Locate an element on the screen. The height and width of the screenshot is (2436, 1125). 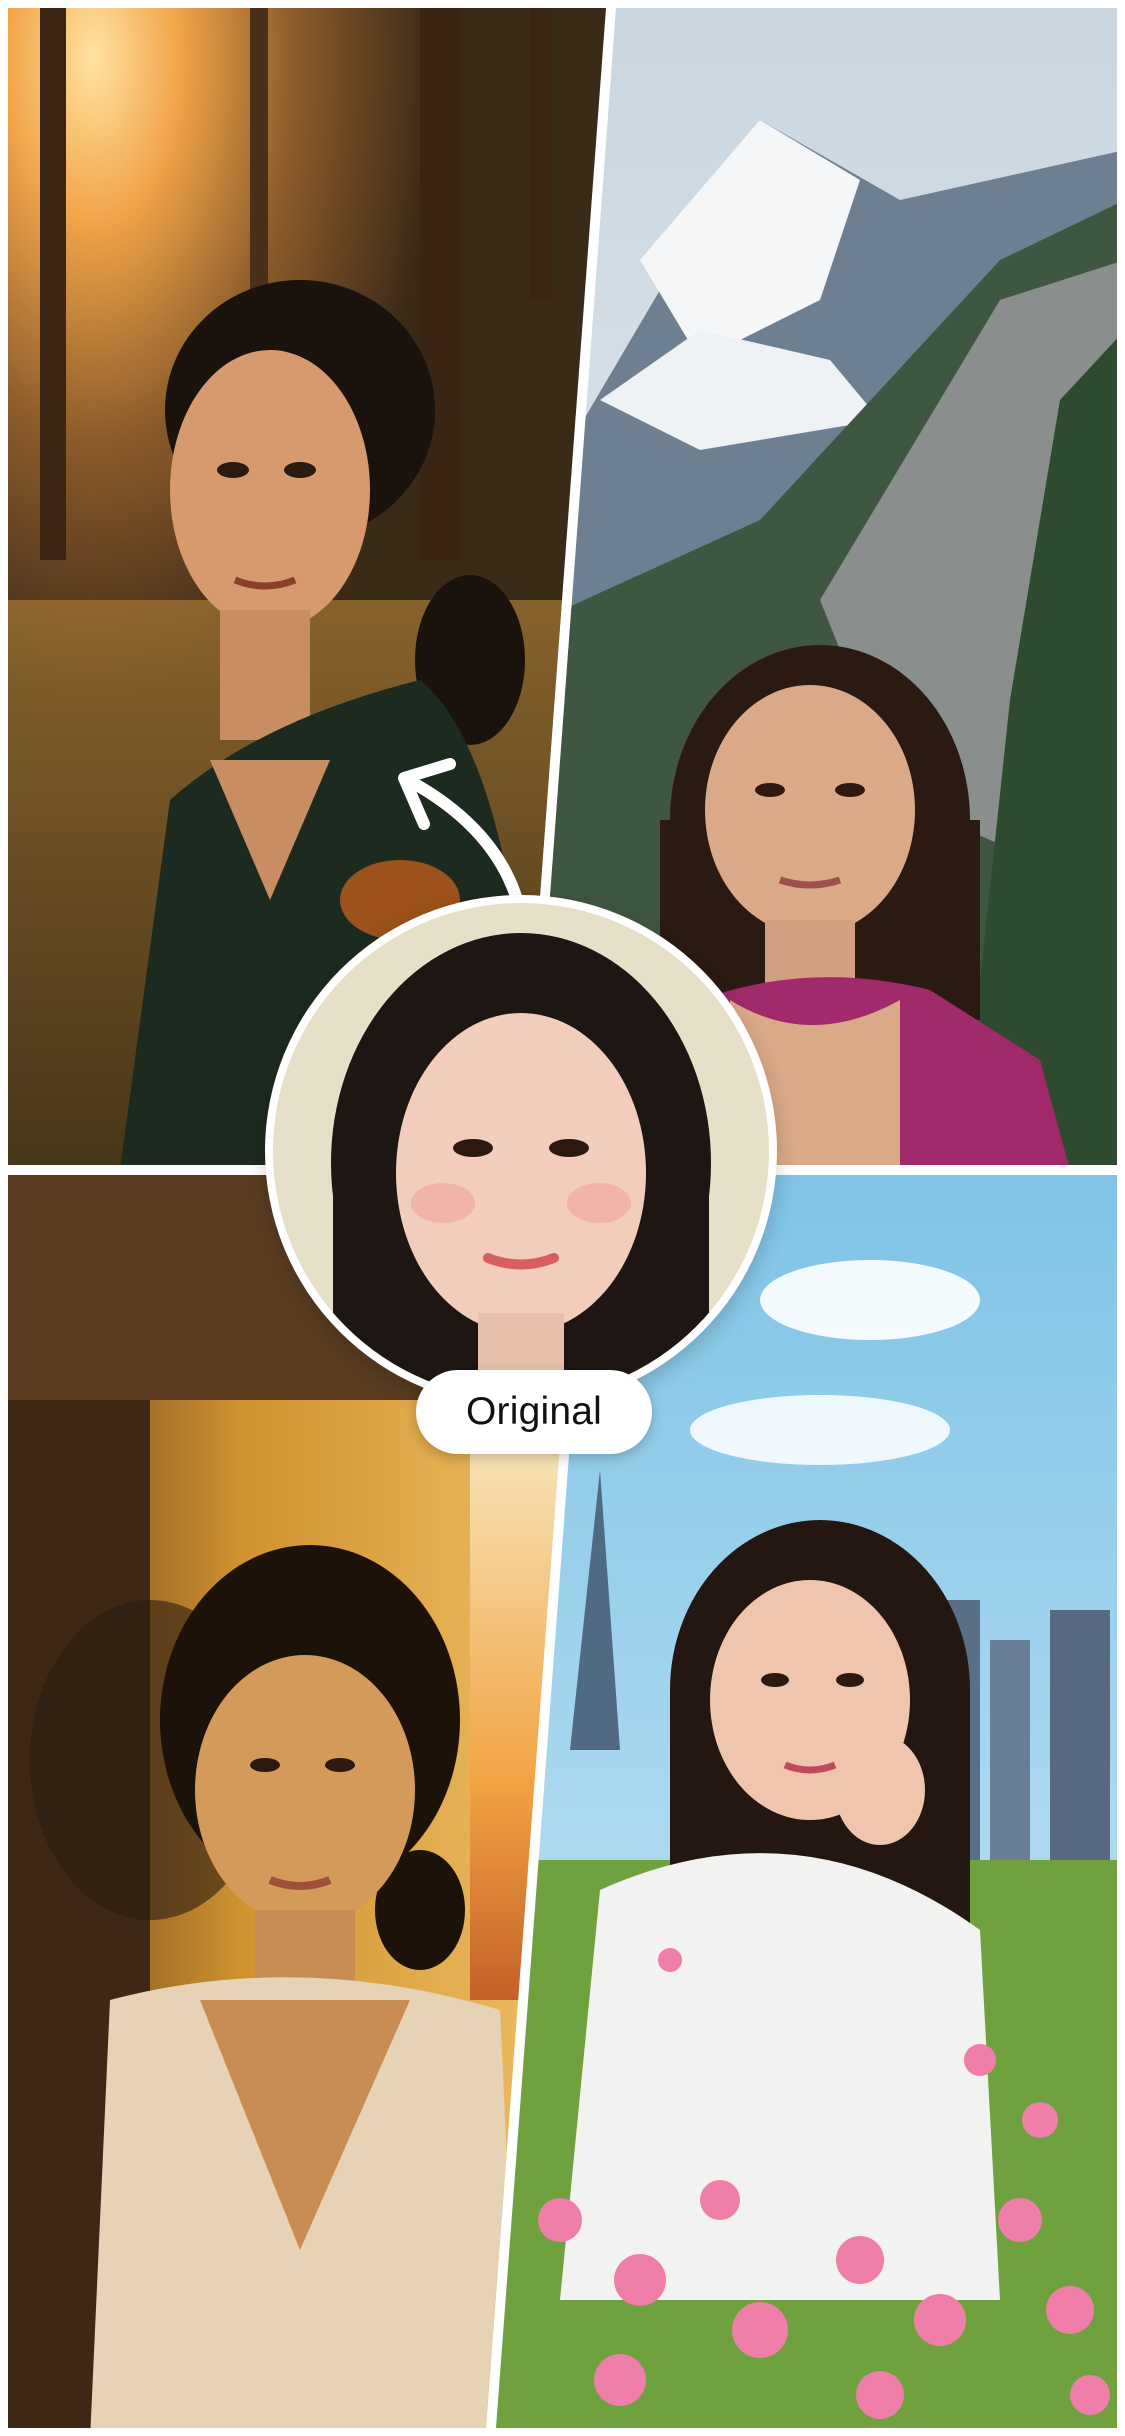
original-portrait-image is located at coordinates (521, 1151).